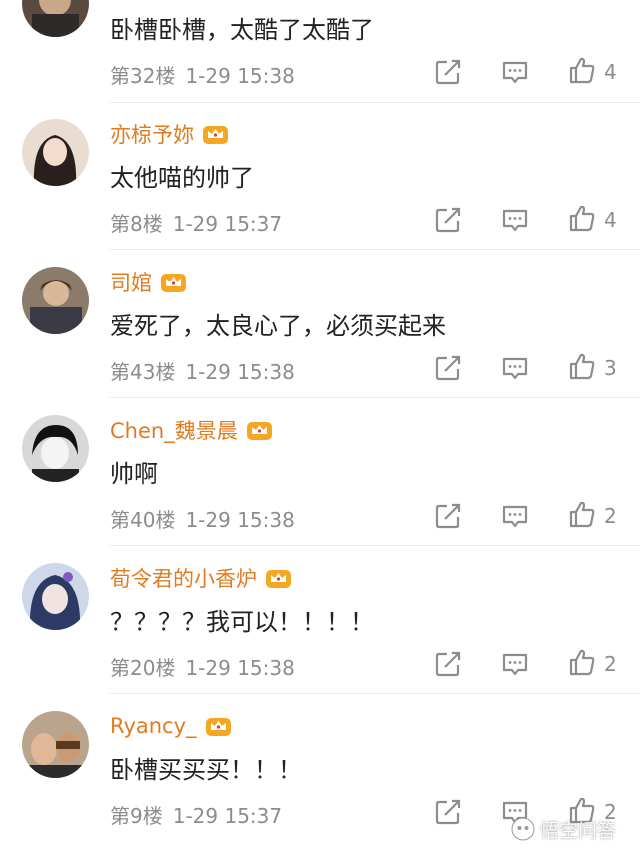 This screenshot has height=851, width=640. Describe the element at coordinates (610, 368) in the screenshot. I see `like-count: 3` at that location.